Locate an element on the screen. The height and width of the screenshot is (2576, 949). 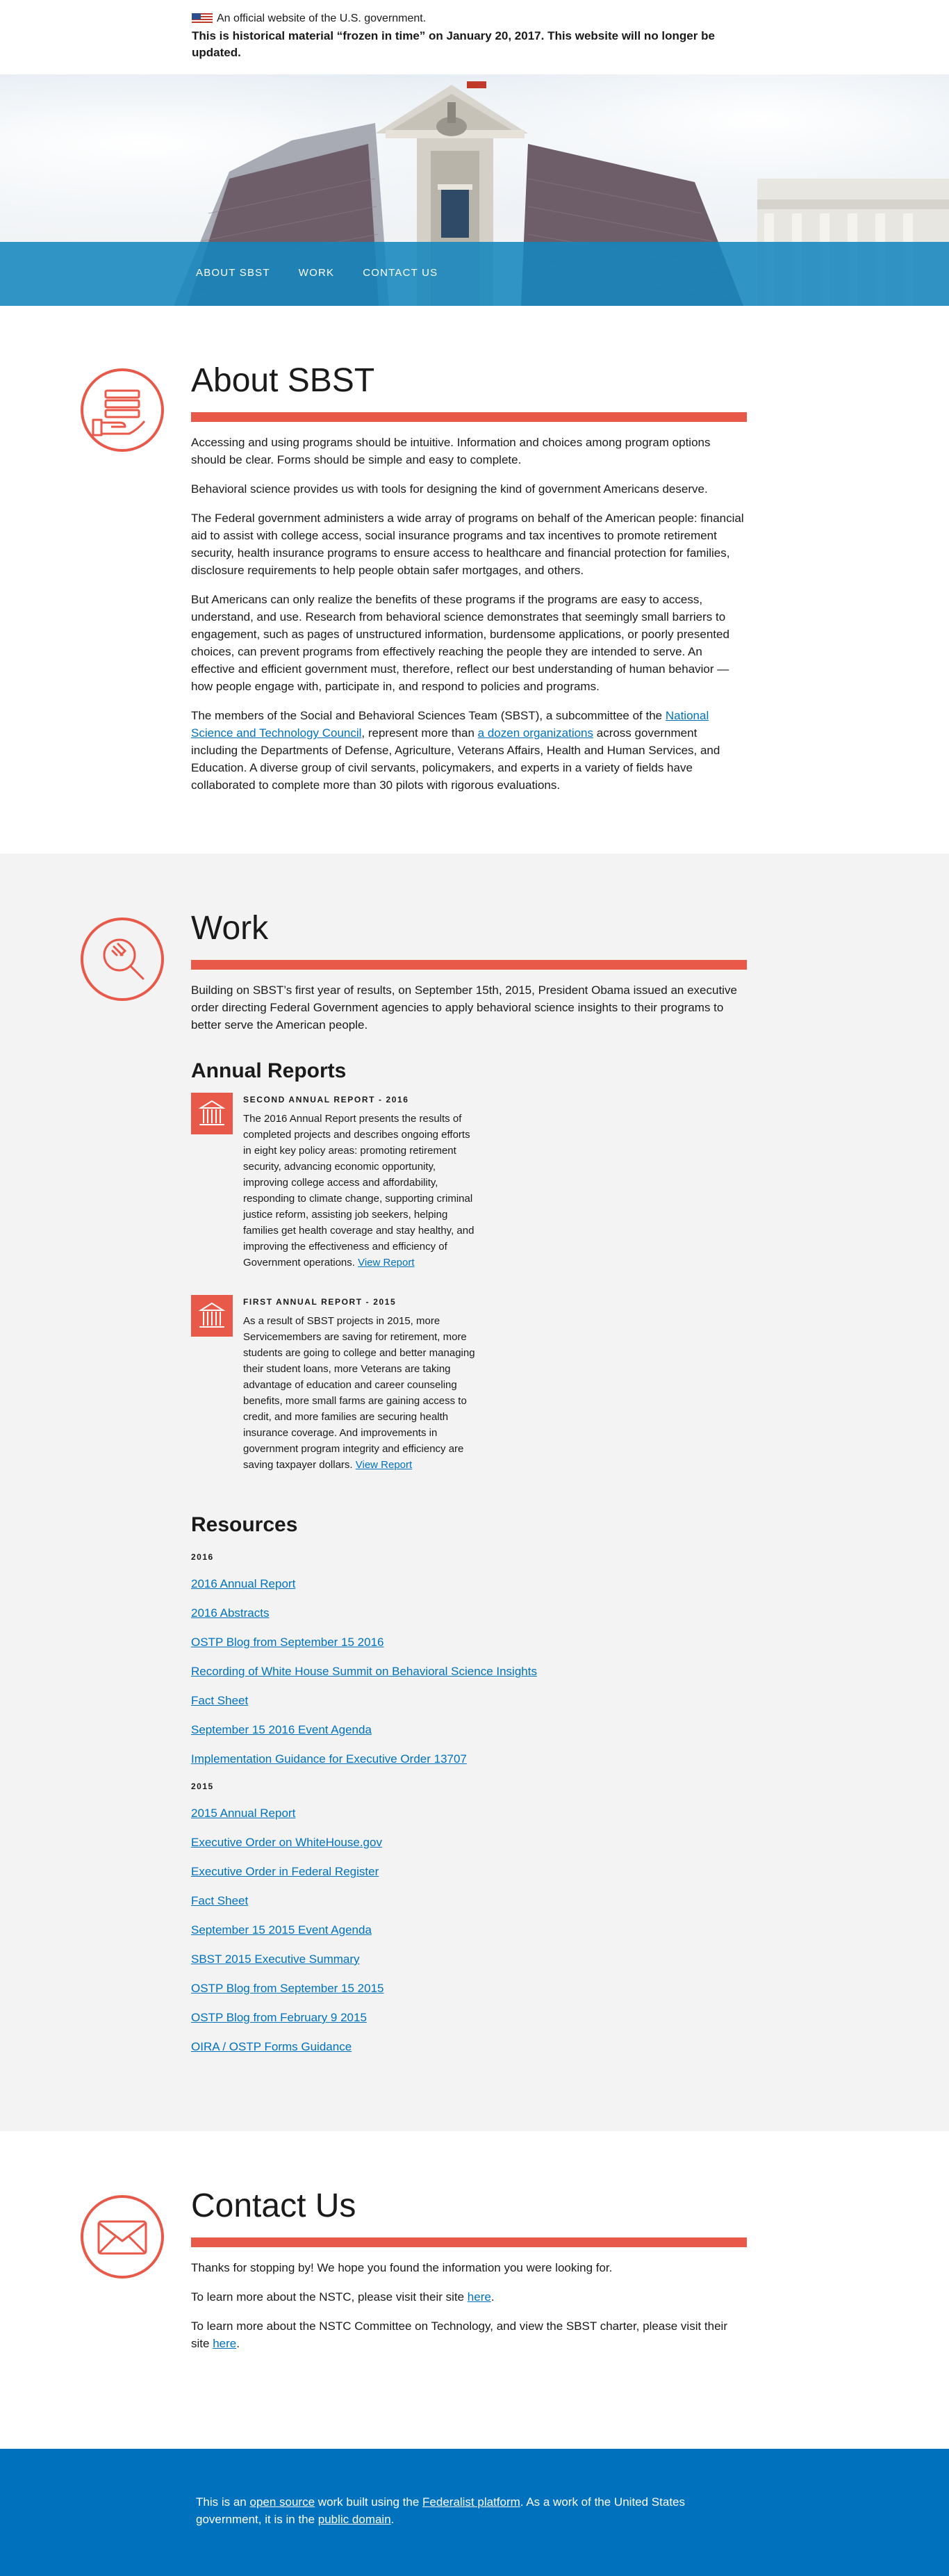
resource-link: September 15 2015 Event Agenda is located at coordinates (469, 1930).